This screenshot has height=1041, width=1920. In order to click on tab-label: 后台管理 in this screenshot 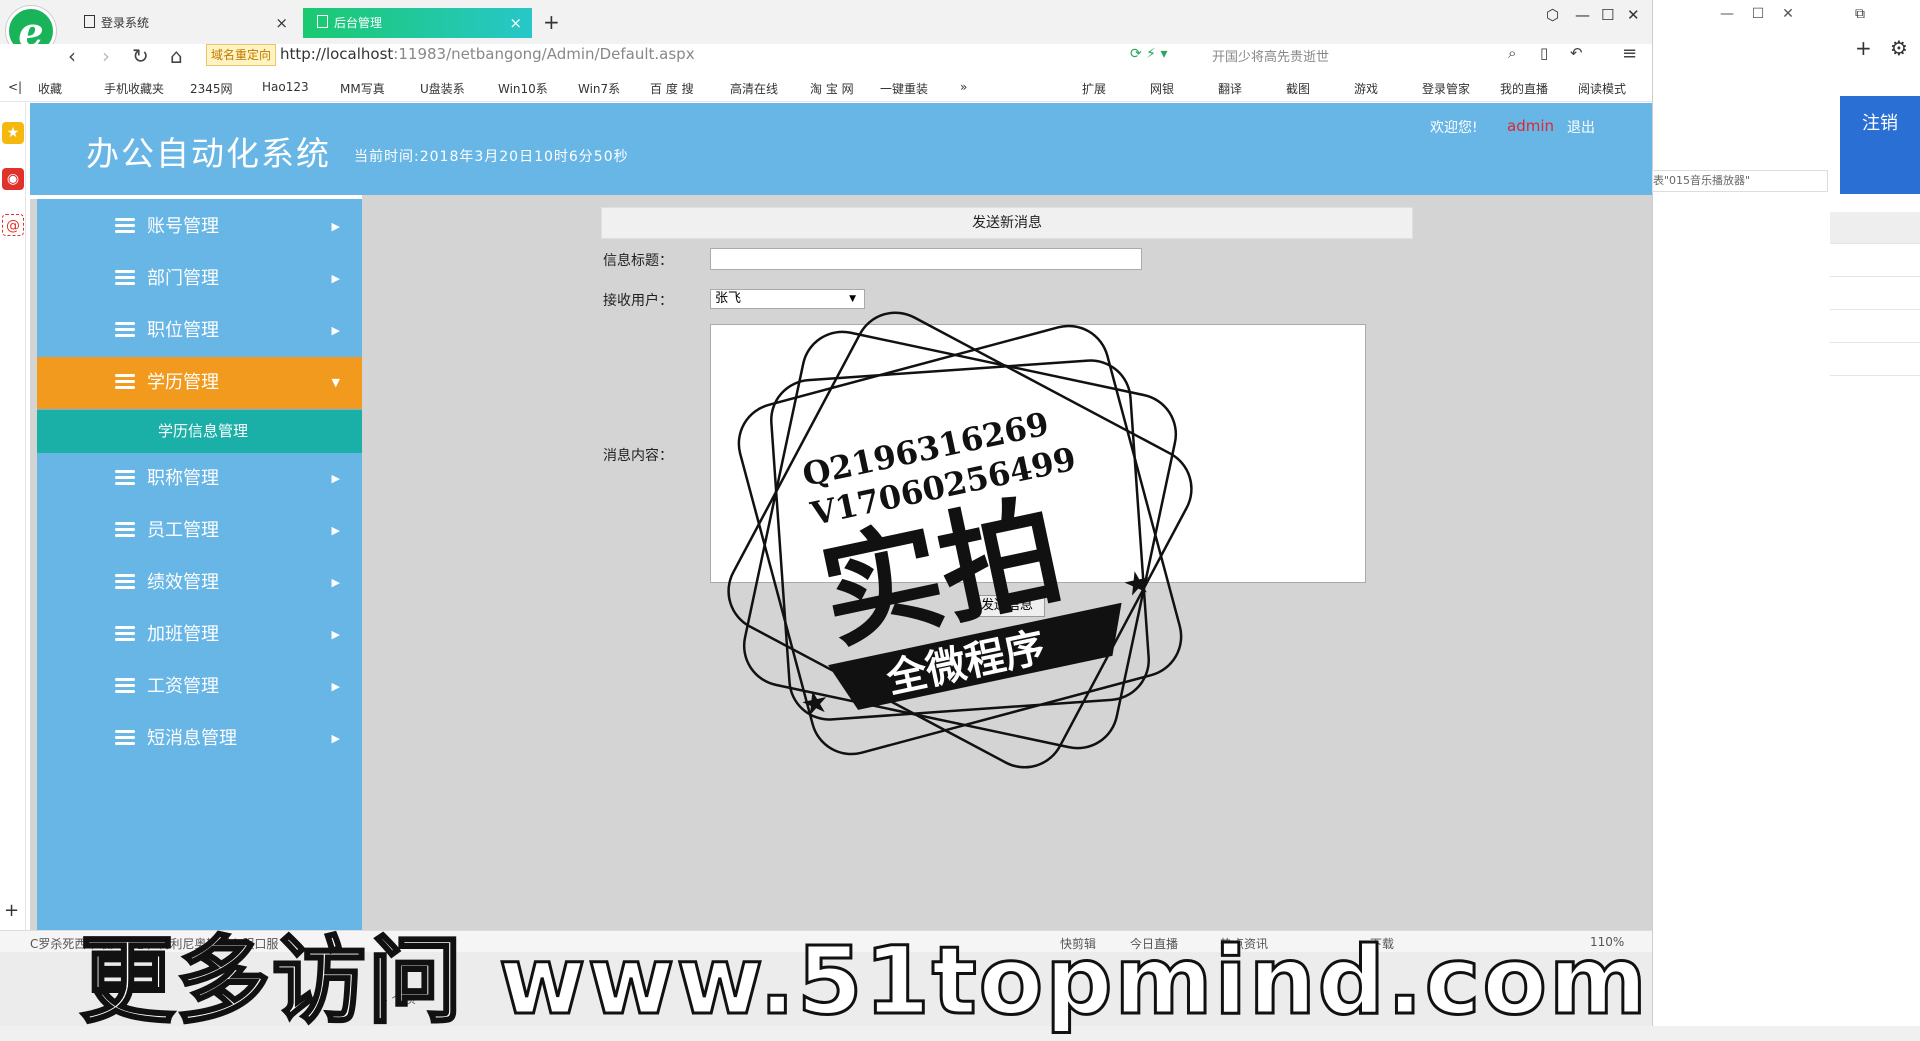, I will do `click(358, 23)`.